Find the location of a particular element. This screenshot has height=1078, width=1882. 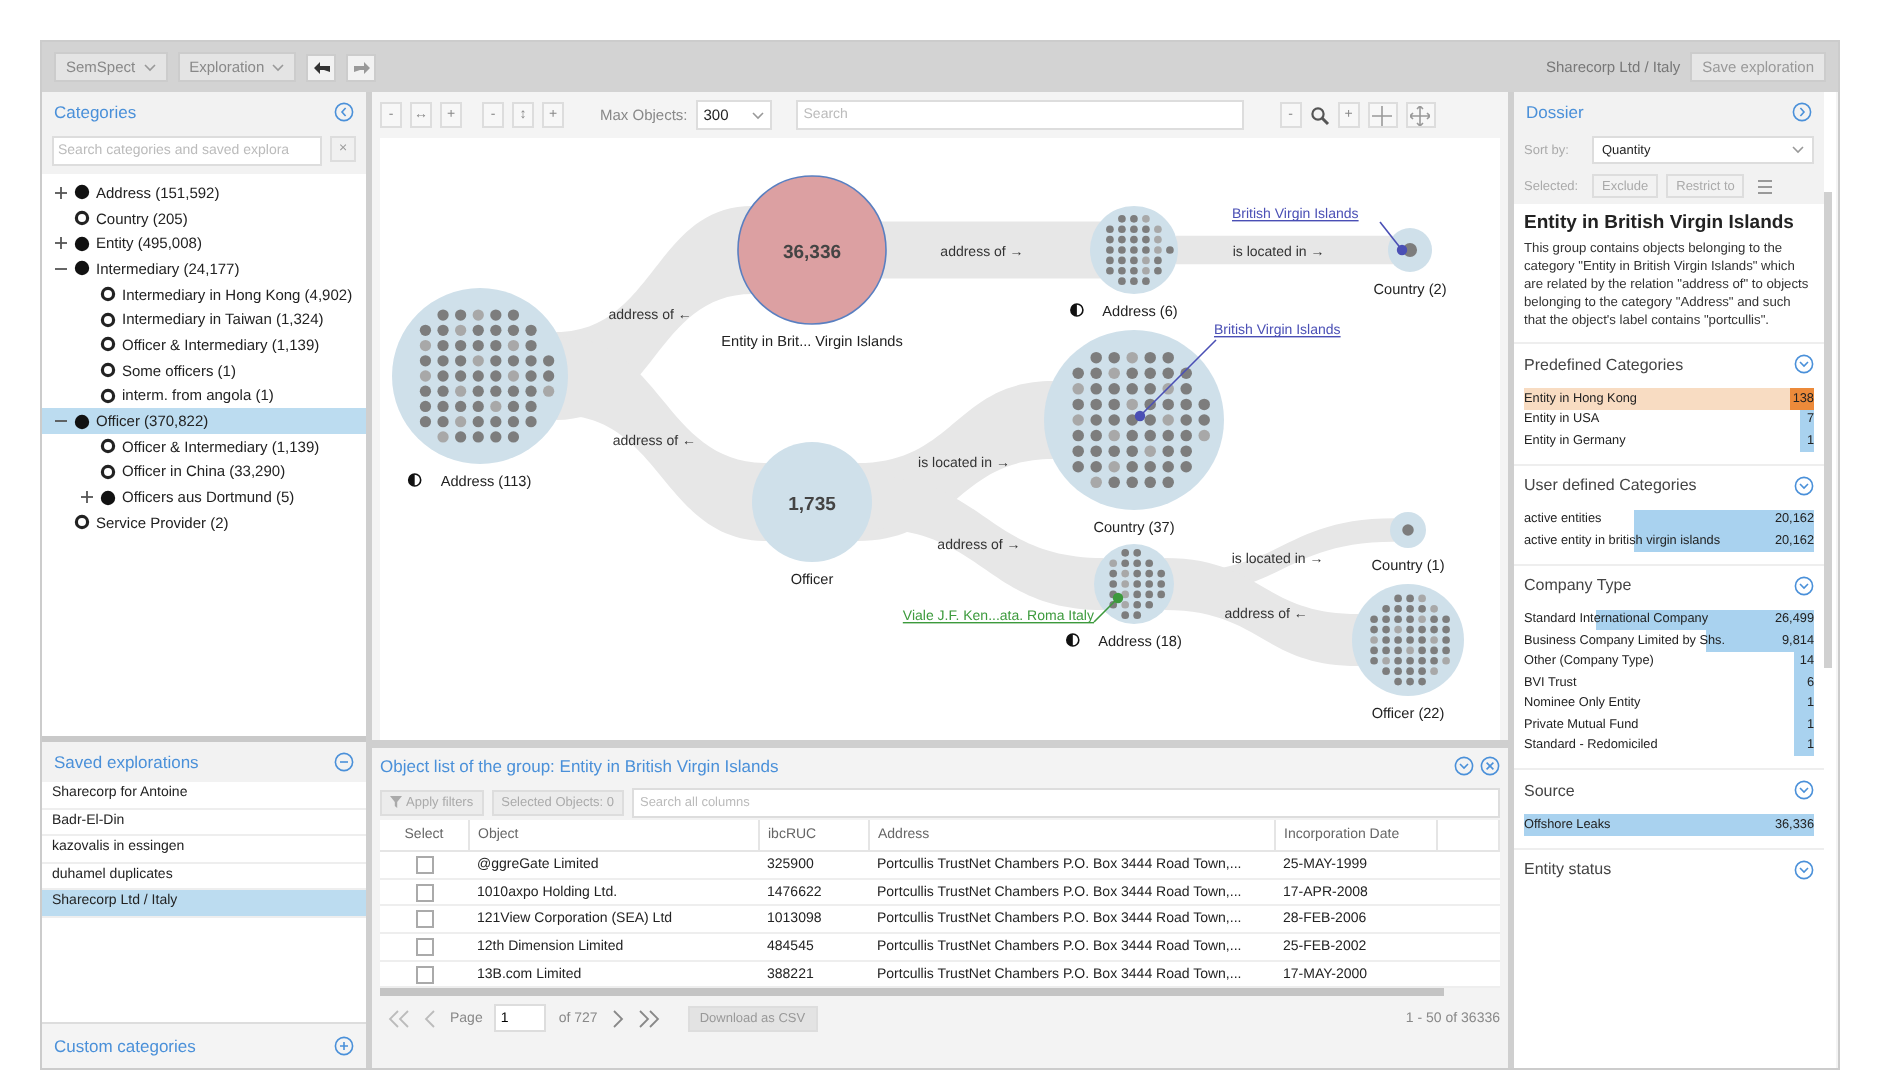

redo-button is located at coordinates (361, 67).